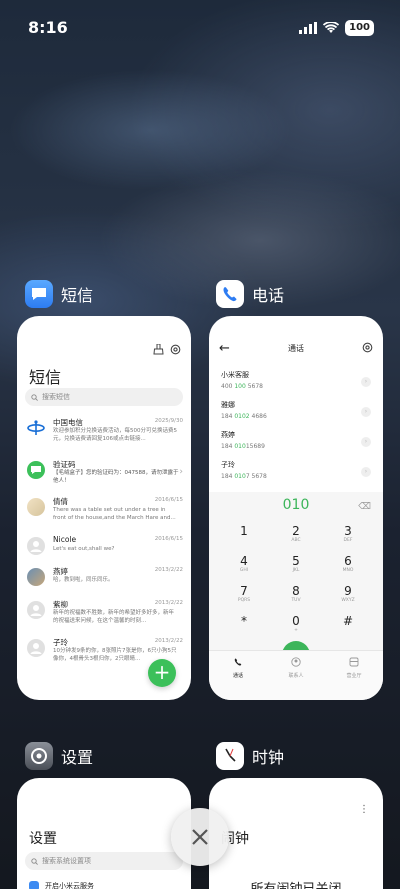 The height and width of the screenshot is (889, 400). I want to click on tab-contacts: 联系人, so click(296, 668).